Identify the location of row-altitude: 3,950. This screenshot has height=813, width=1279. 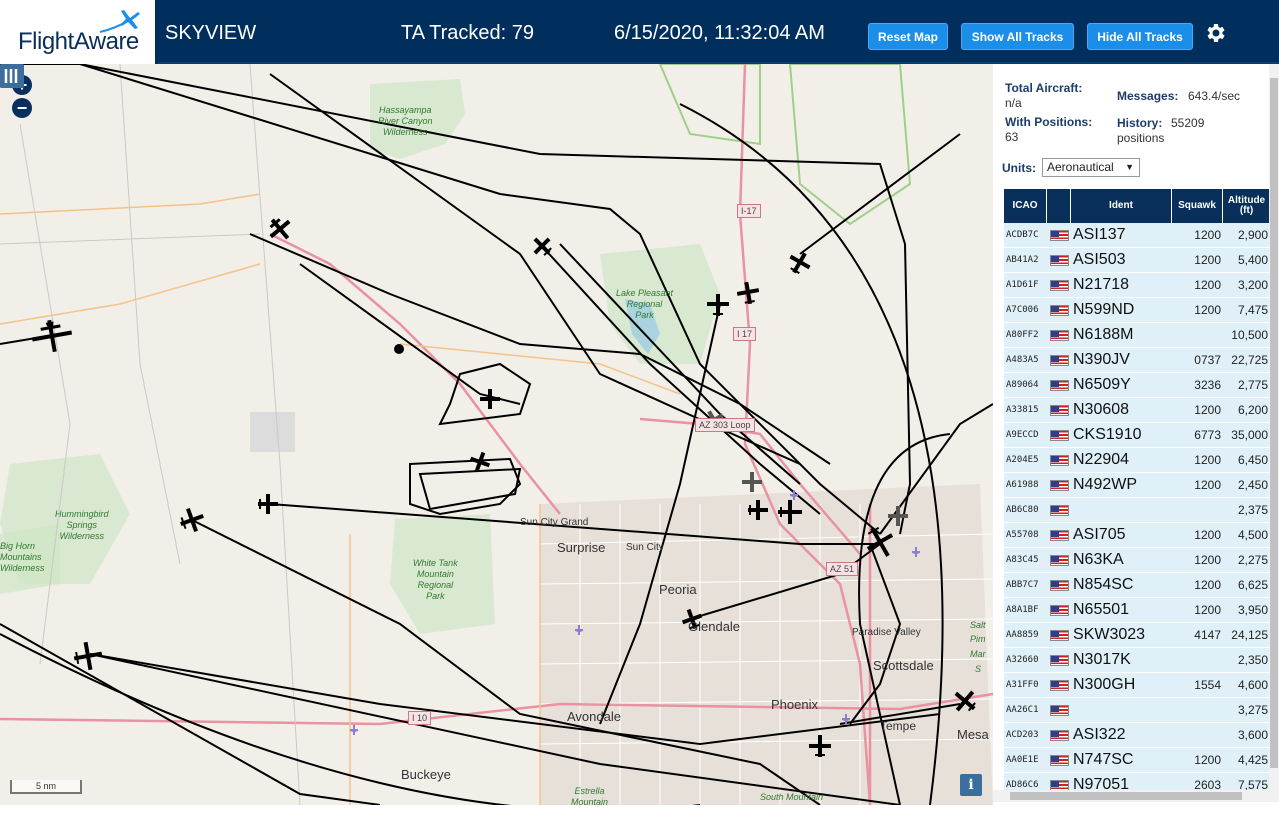
(1252, 610).